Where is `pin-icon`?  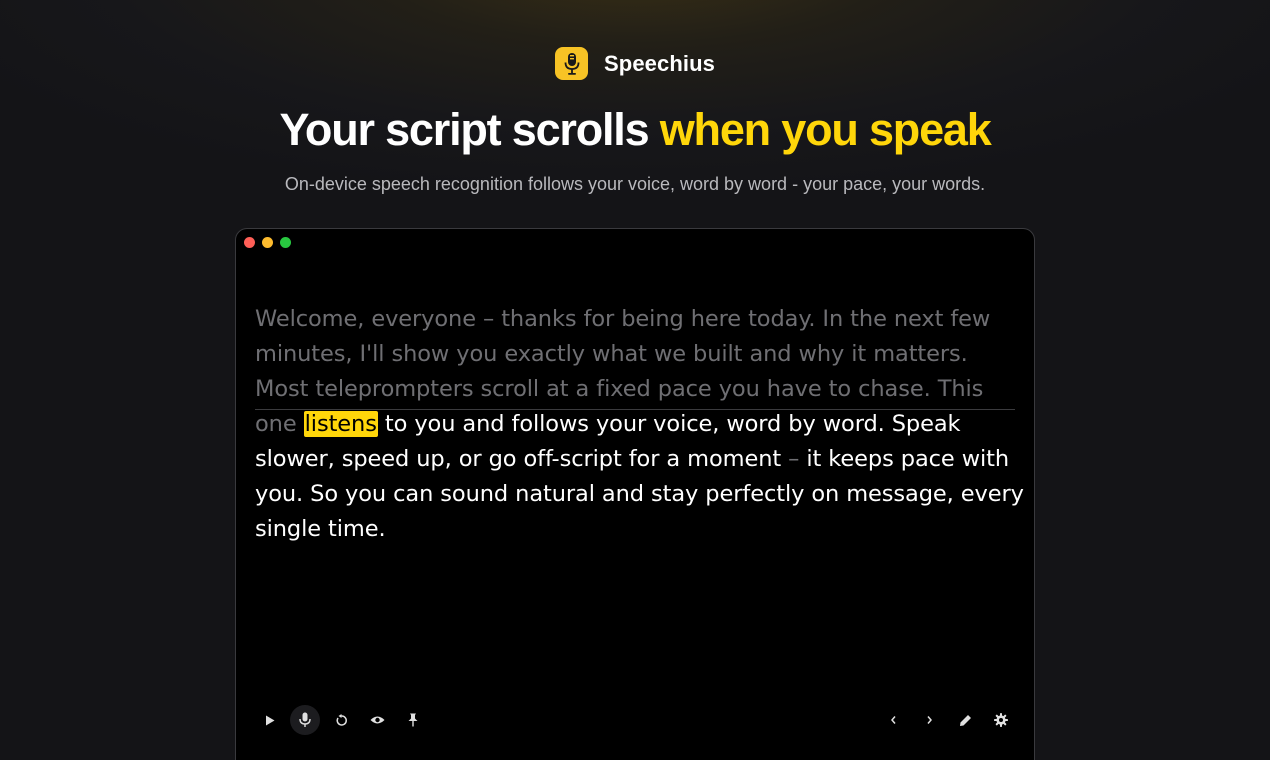 pin-icon is located at coordinates (413, 720).